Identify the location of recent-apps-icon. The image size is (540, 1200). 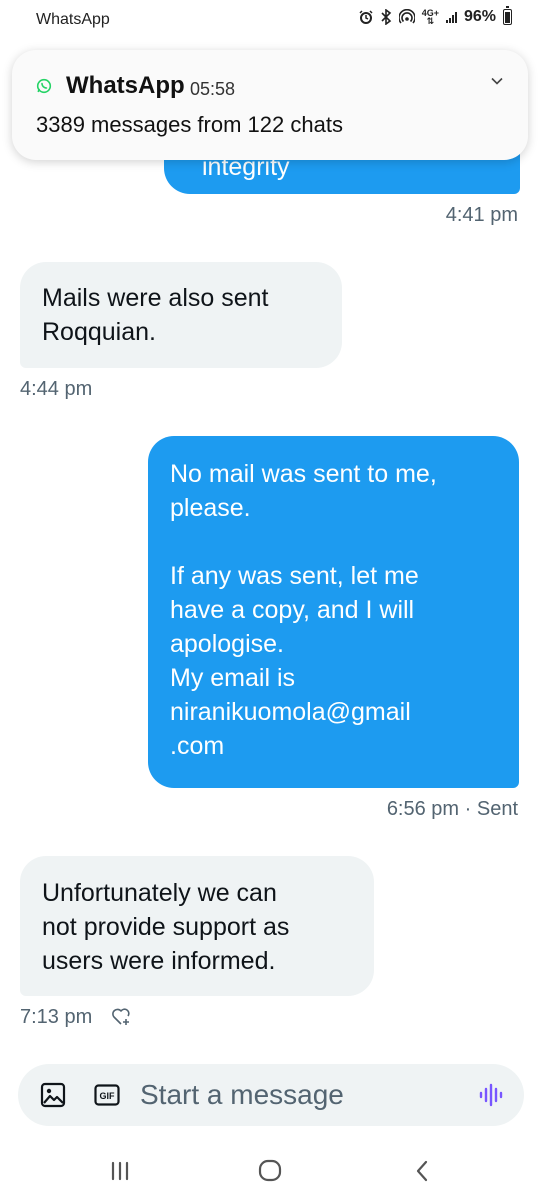
(120, 1170).